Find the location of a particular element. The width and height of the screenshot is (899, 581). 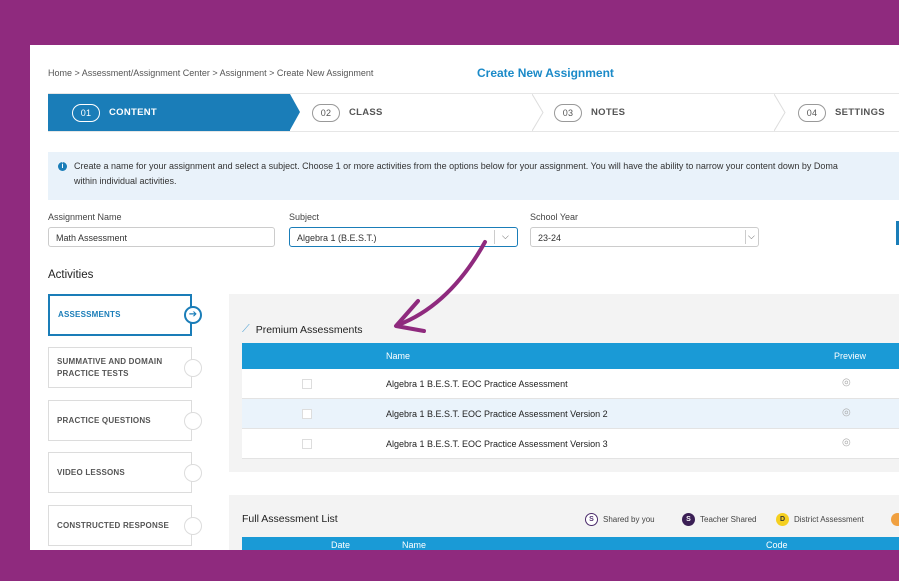

annotation-arrow is located at coordinates (440, 286).